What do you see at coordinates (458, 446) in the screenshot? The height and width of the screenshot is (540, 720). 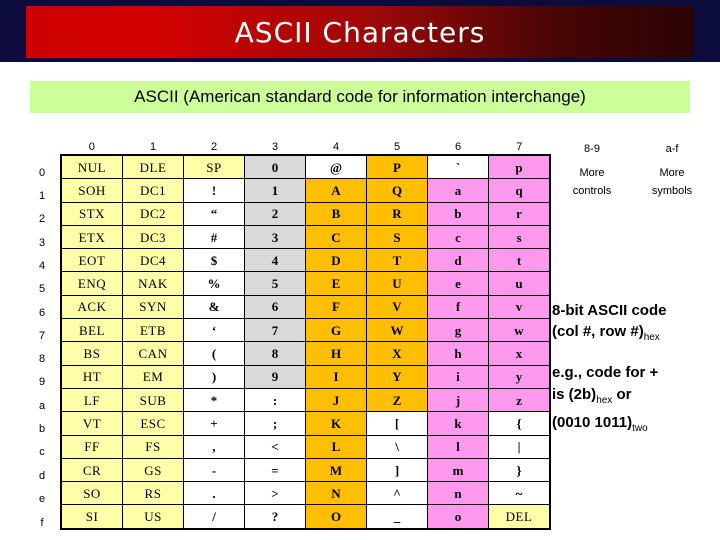 I see `ascii-cell-6c: l` at bounding box center [458, 446].